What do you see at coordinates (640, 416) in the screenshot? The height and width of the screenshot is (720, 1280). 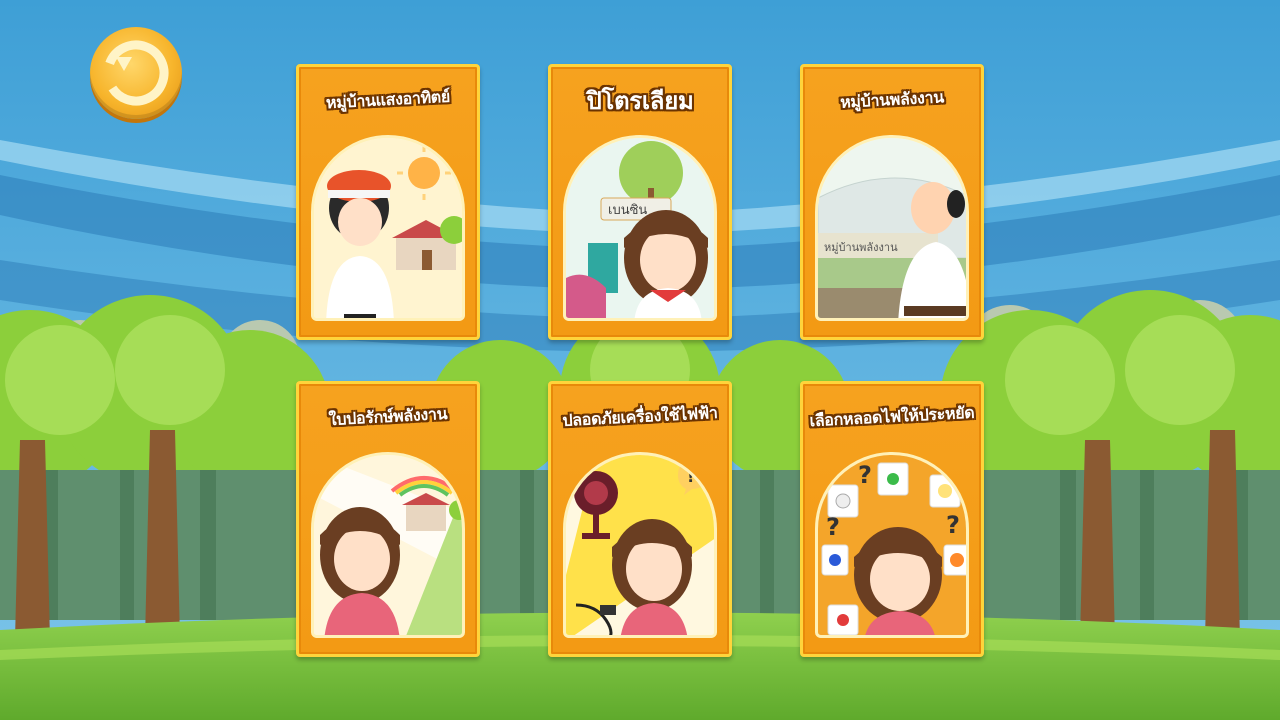 I see `card-title: ปลอดภัยเครื่องใช้ไฟฟ้า` at bounding box center [640, 416].